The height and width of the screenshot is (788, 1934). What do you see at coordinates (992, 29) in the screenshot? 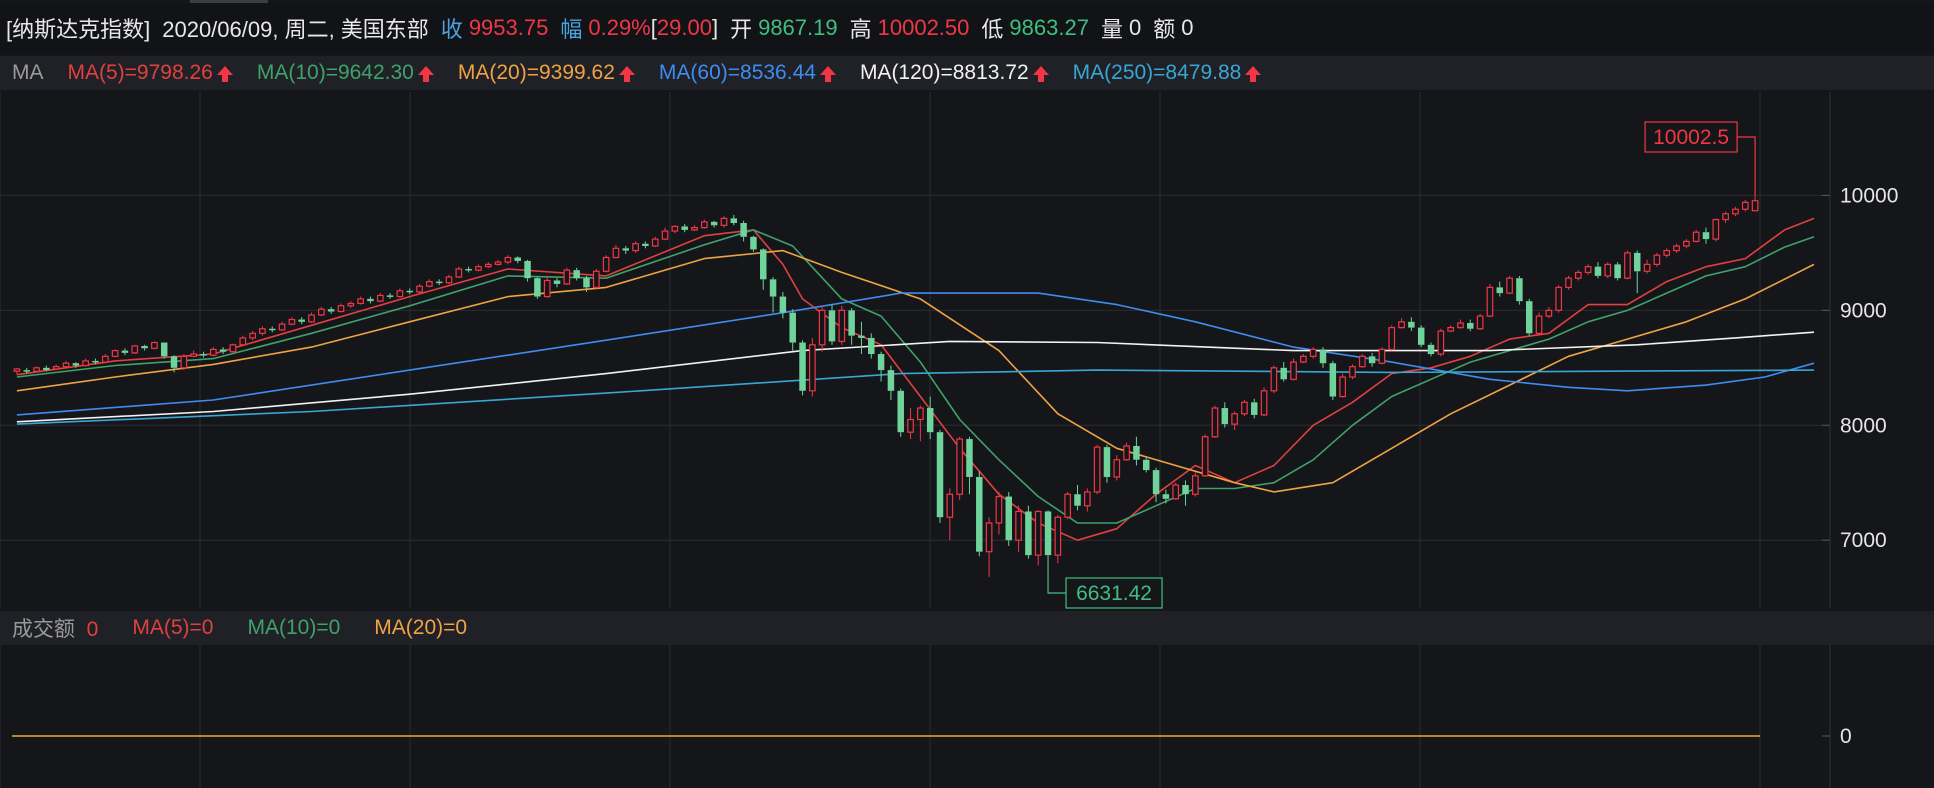
I see `low-label: 低` at bounding box center [992, 29].